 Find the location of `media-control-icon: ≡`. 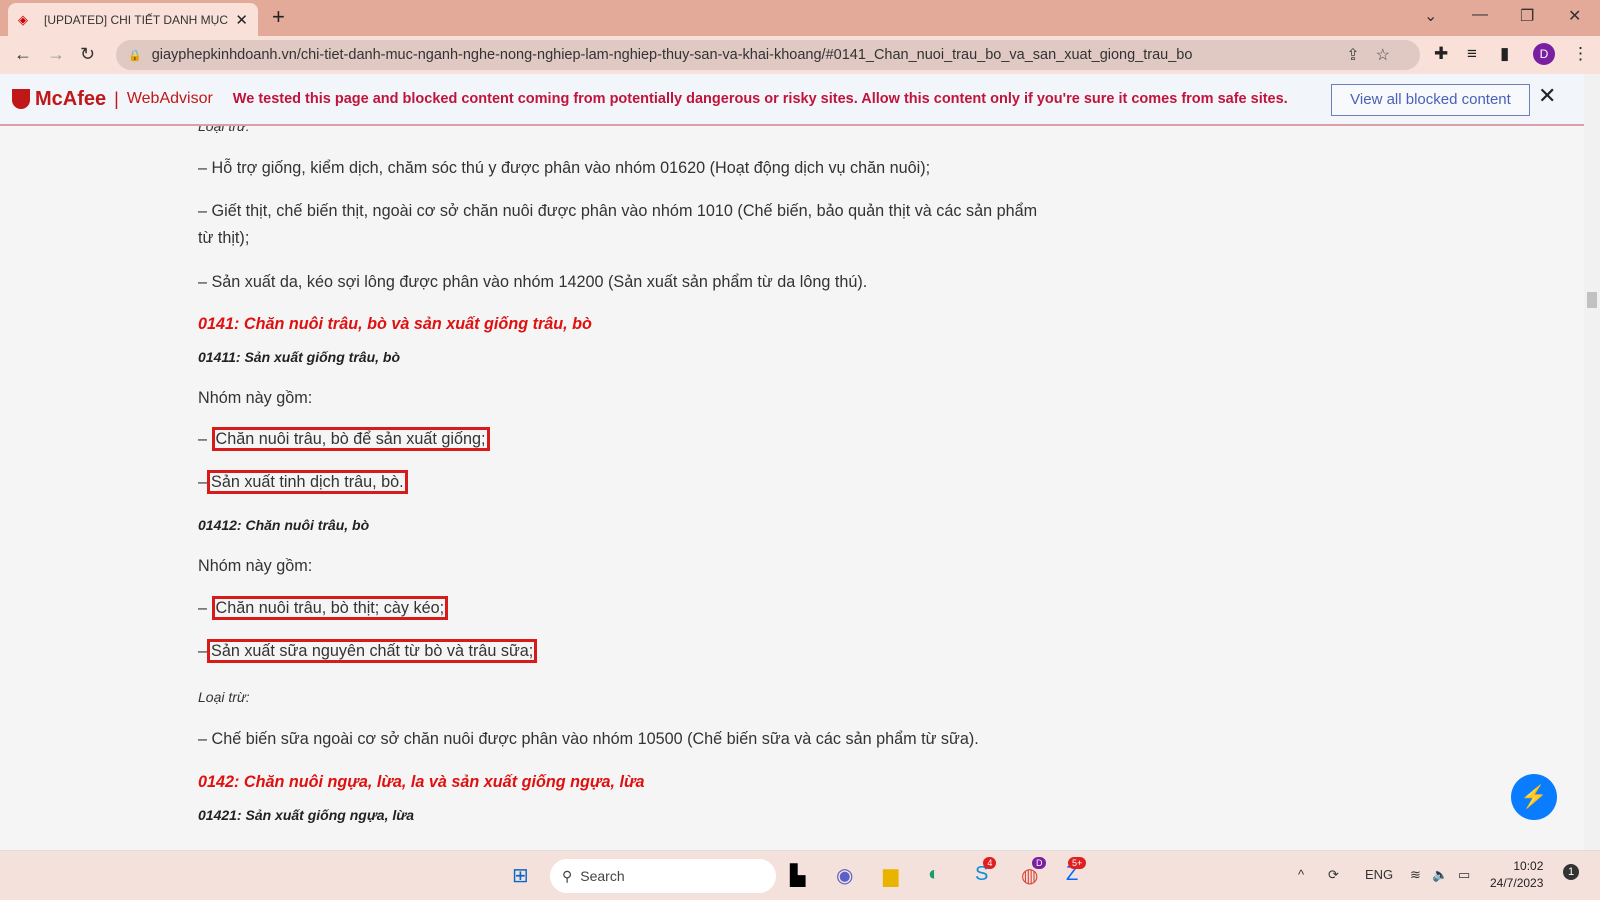

media-control-icon: ≡ is located at coordinates (1472, 54).